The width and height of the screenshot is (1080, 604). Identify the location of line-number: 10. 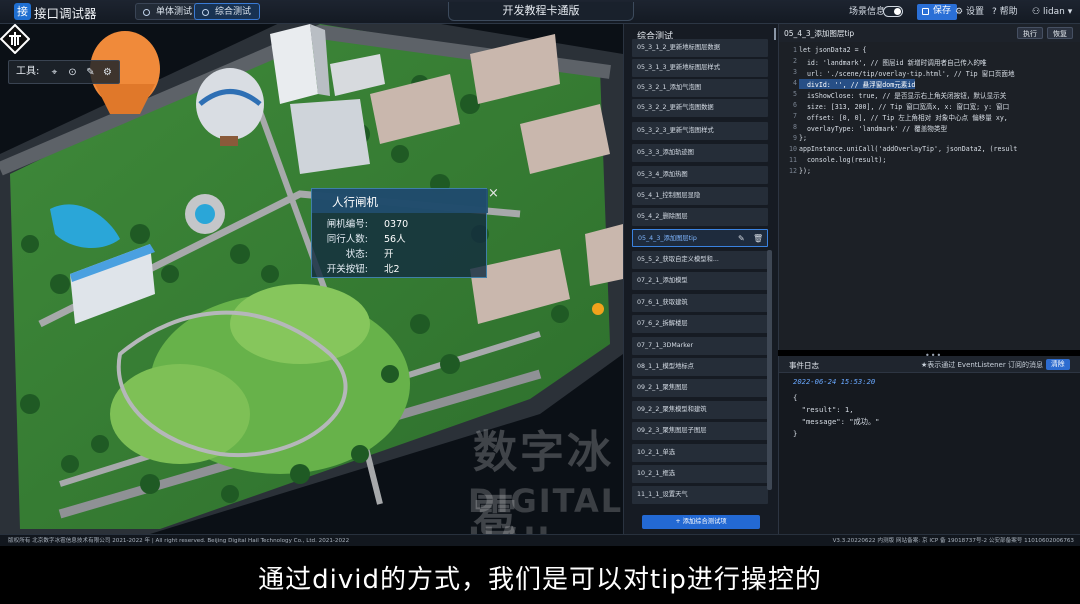
(793, 149).